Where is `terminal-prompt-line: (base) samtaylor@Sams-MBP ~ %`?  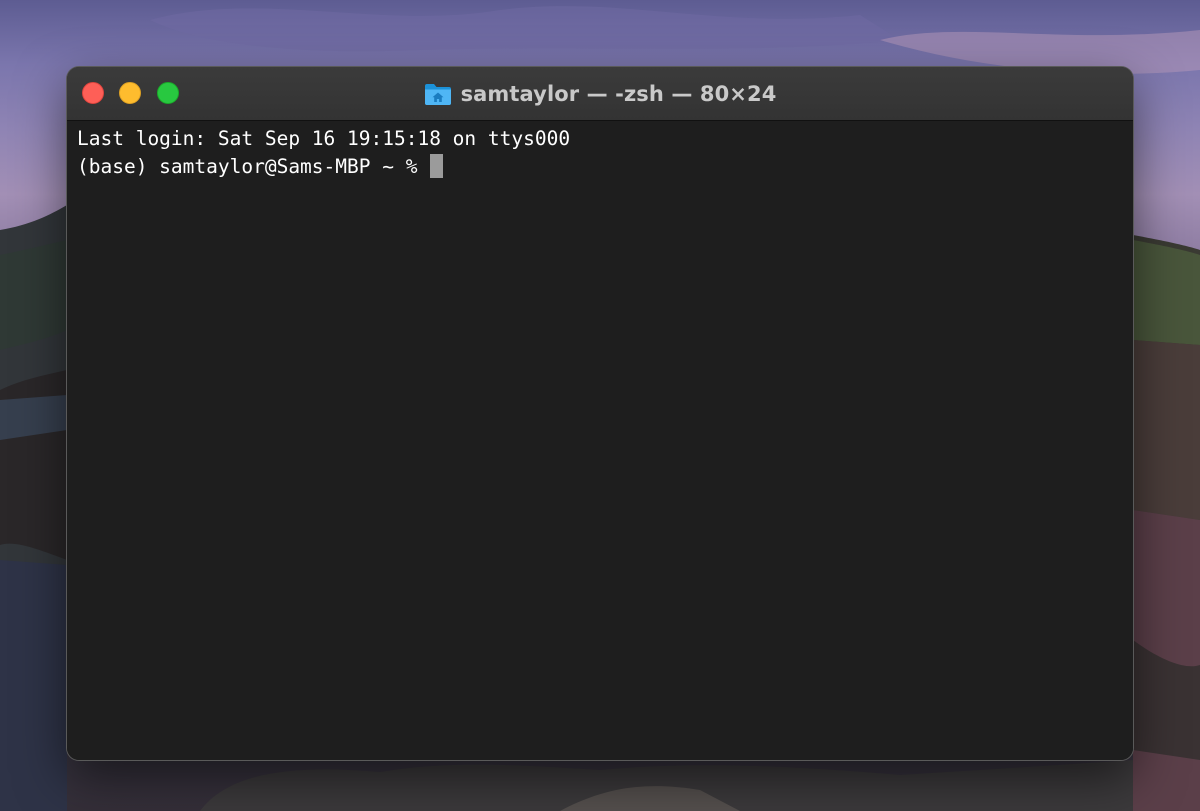 terminal-prompt-line: (base) samtaylor@Sams-MBP ~ % is located at coordinates (600, 167).